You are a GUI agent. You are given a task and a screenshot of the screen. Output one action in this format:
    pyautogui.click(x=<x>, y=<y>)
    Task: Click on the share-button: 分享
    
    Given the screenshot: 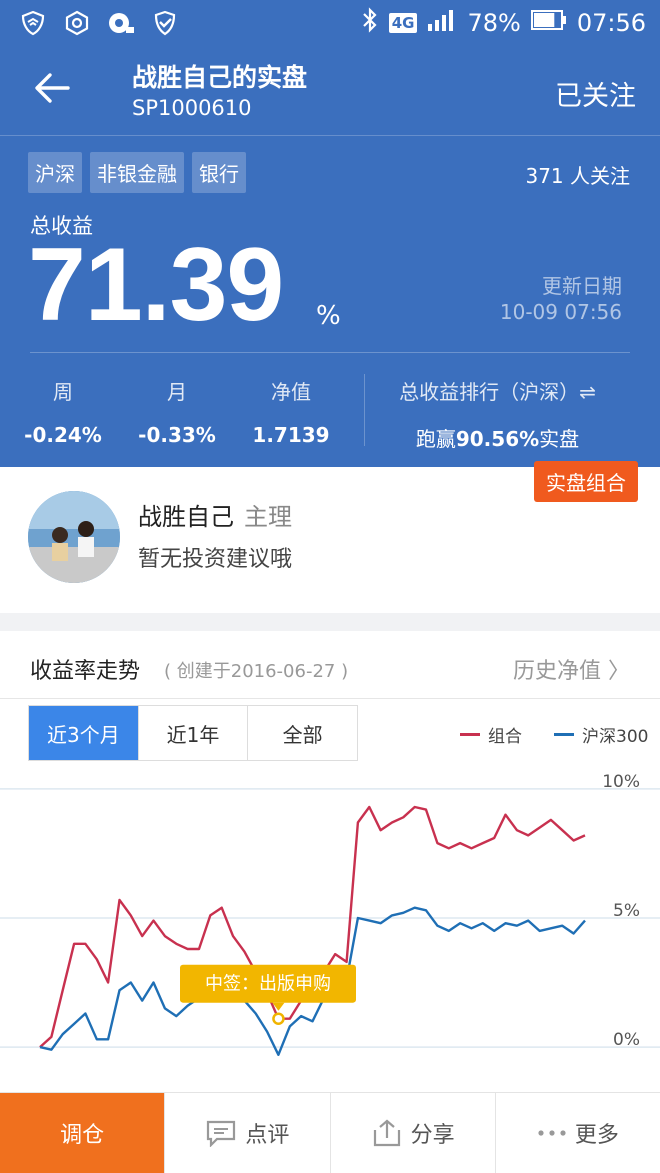 What is the action you would take?
    pyautogui.click(x=413, y=1133)
    